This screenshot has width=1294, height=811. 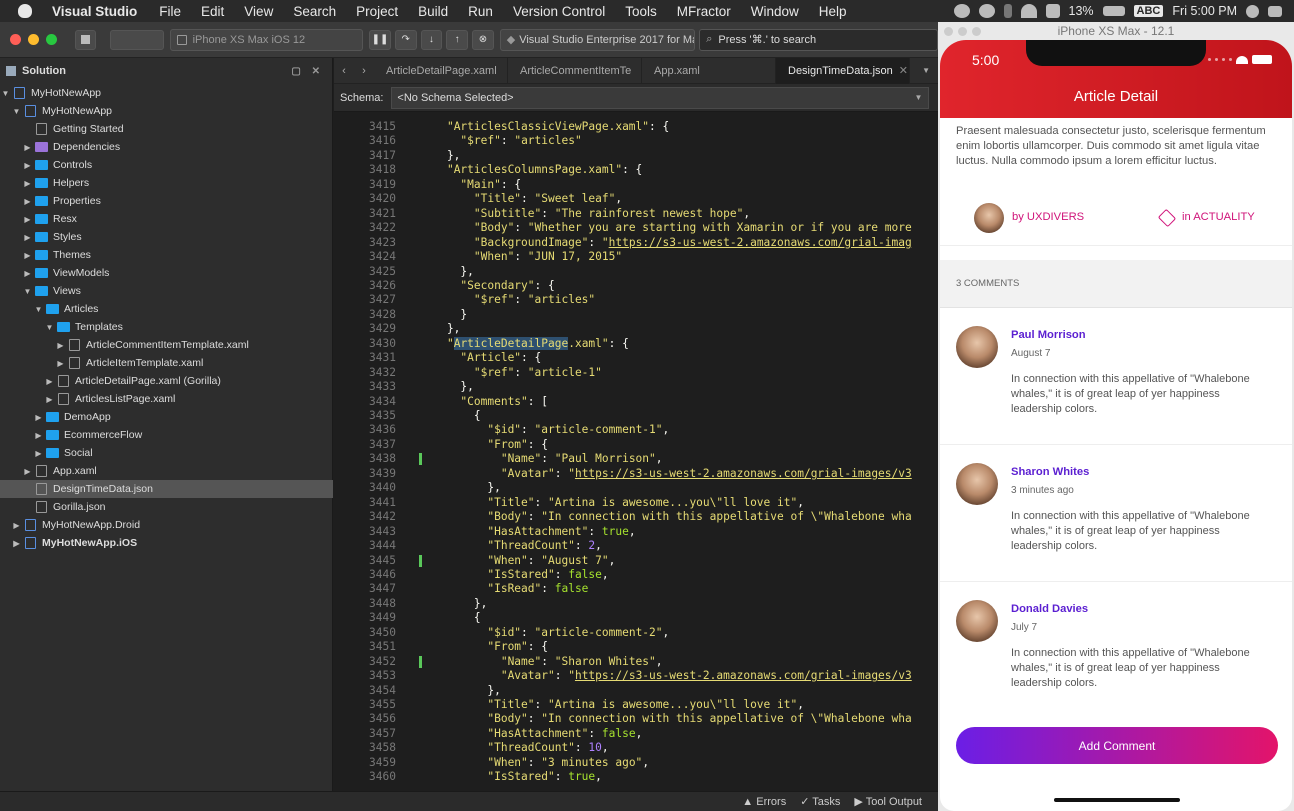 I want to click on app-menu: Visual Studio, so click(x=94, y=11).